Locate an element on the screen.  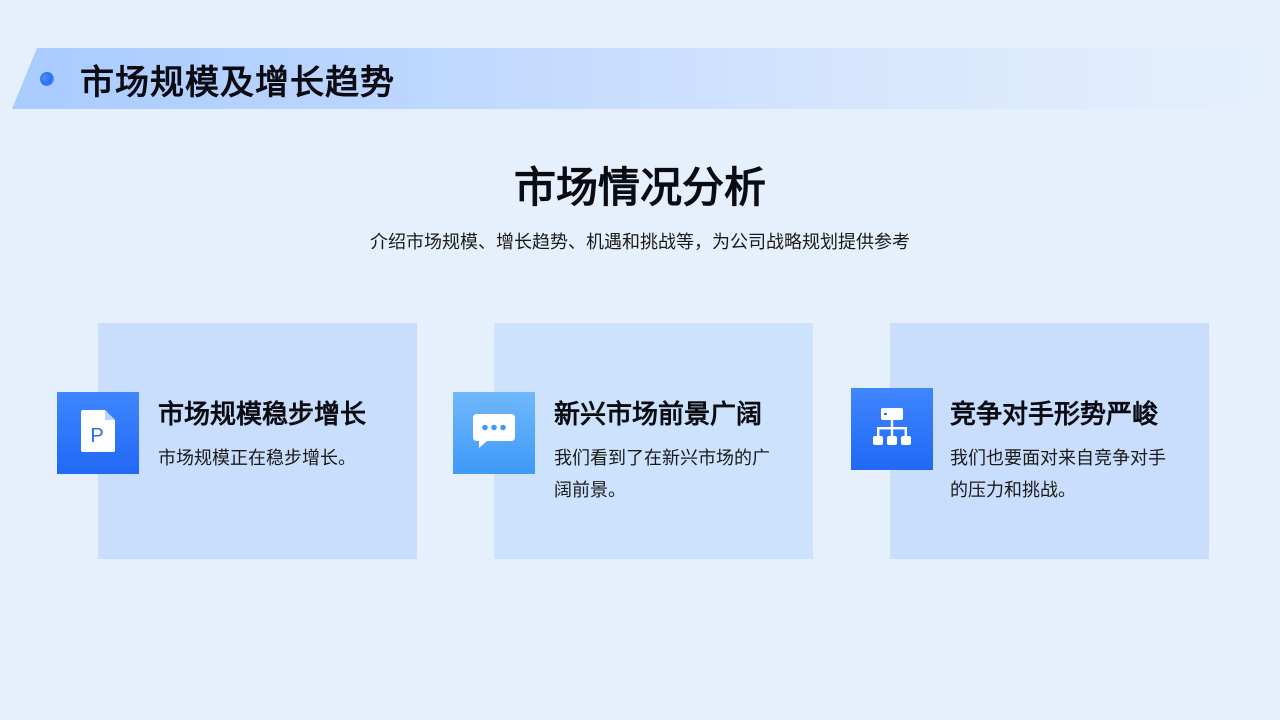
card-icon-box: P is located at coordinates (98, 433).